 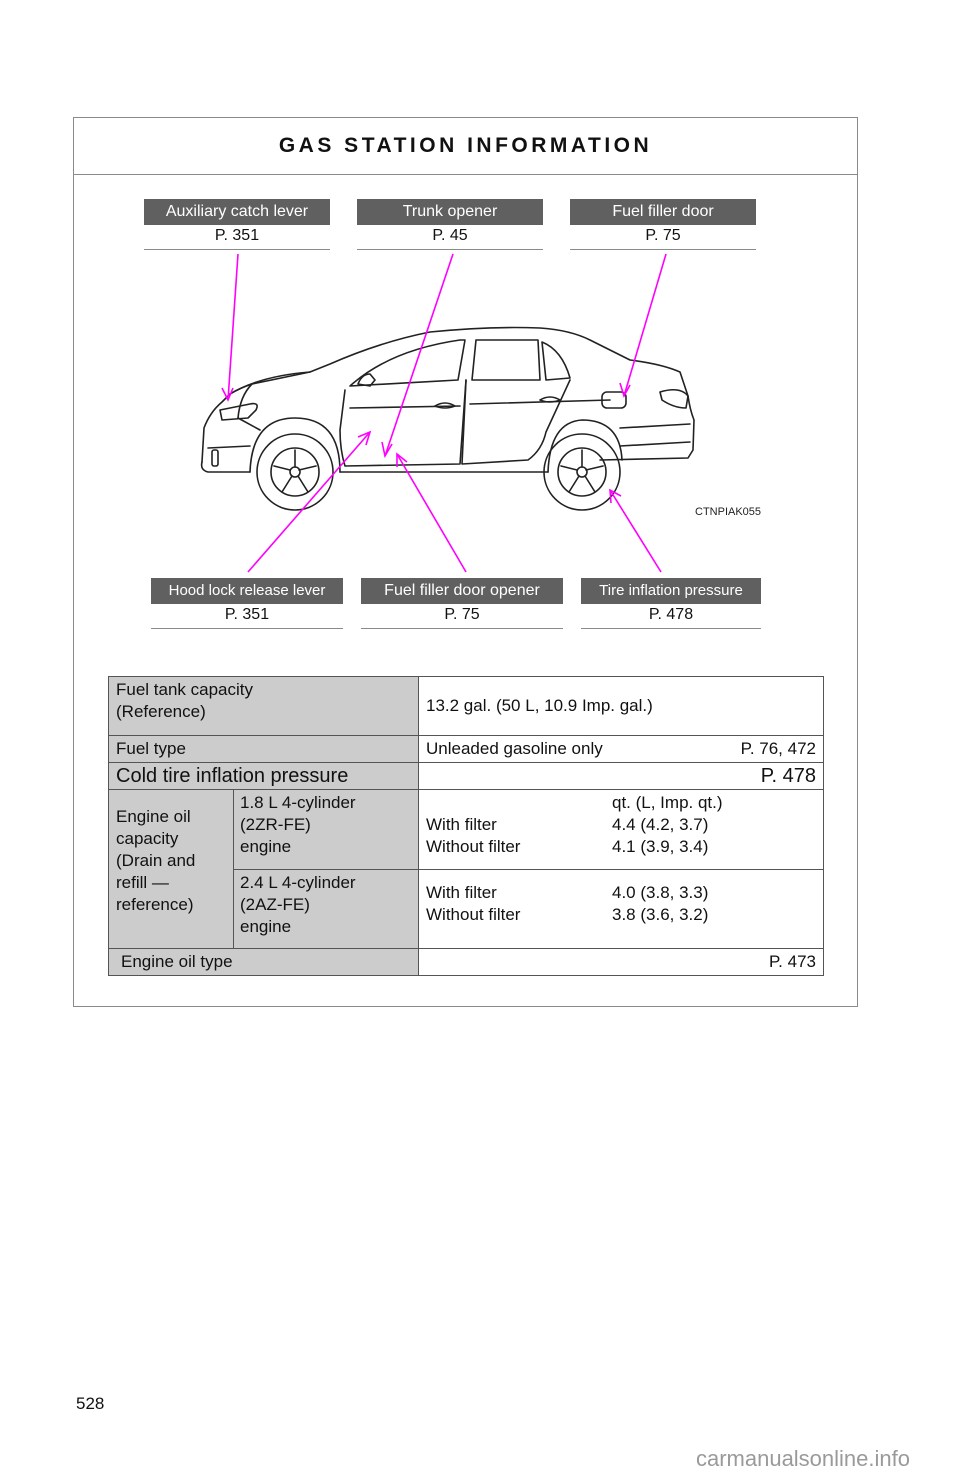 I want to click on row-value: P. 473, so click(x=621, y=962).